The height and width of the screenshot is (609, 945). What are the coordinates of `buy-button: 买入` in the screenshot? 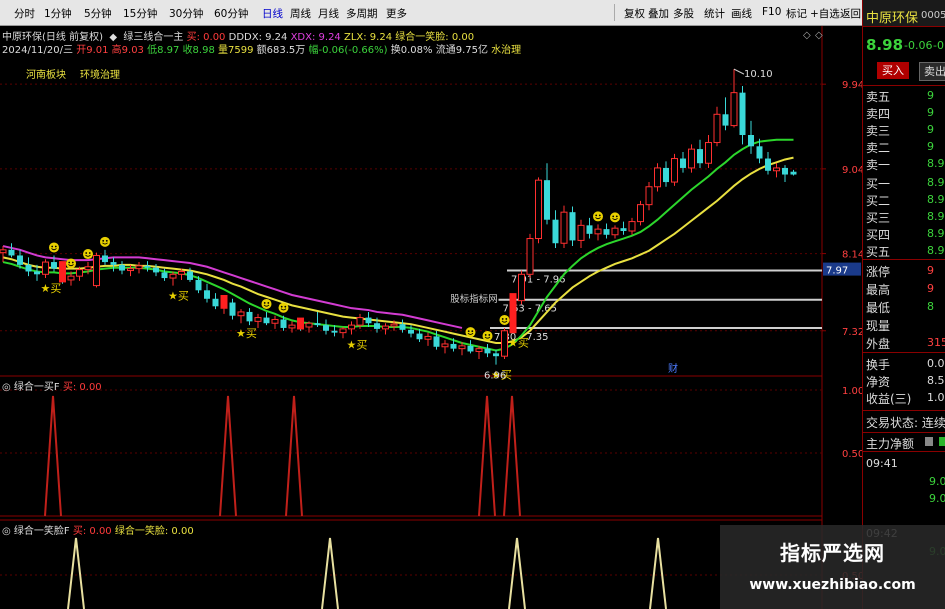 It's located at (893, 70).